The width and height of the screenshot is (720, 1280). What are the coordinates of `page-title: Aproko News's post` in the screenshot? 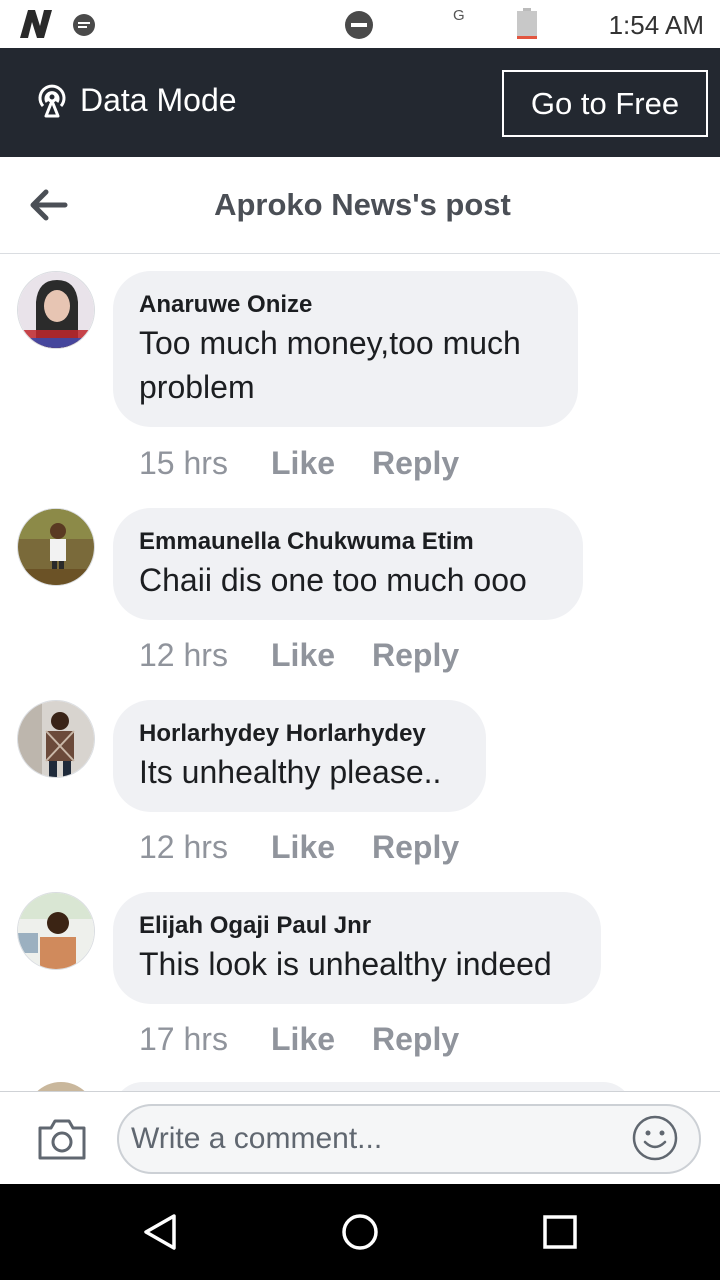 It's located at (362, 204).